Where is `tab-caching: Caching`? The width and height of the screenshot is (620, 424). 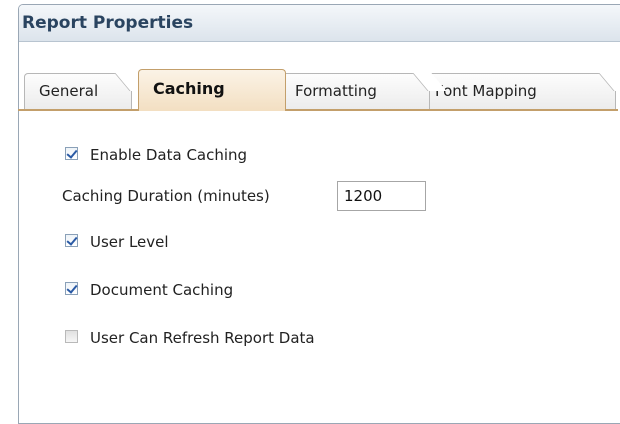
tab-caching: Caching is located at coordinates (212, 90).